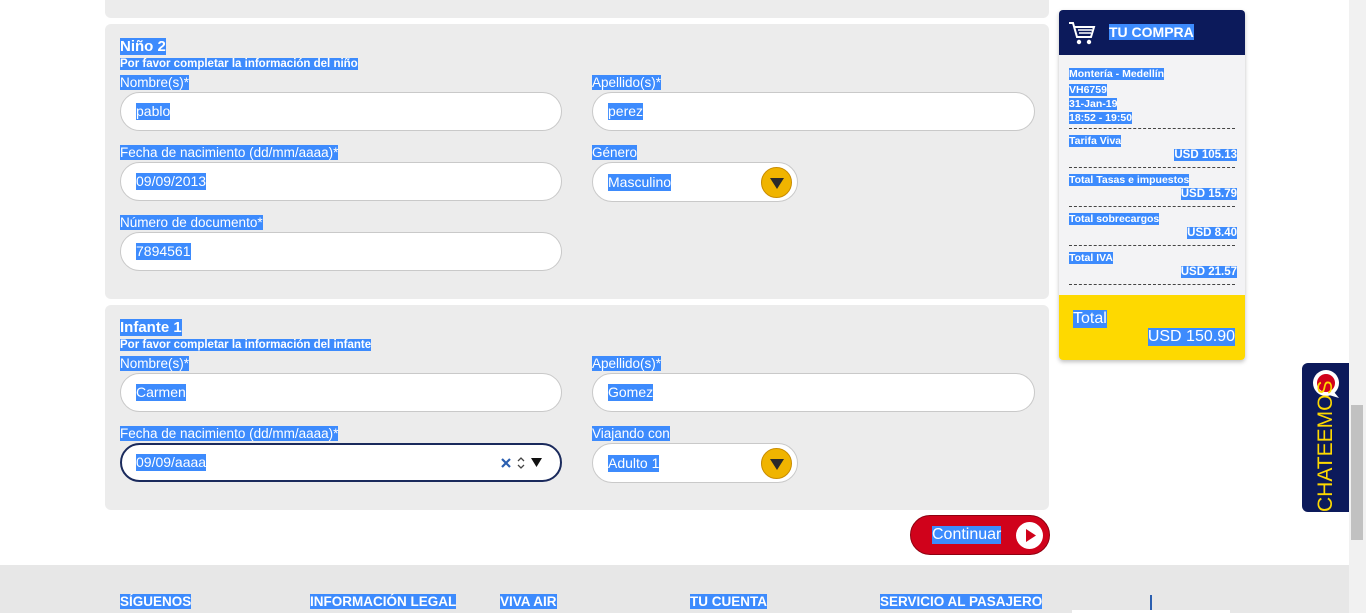 The width and height of the screenshot is (1366, 613). I want to click on total-label: Total, so click(1090, 319).